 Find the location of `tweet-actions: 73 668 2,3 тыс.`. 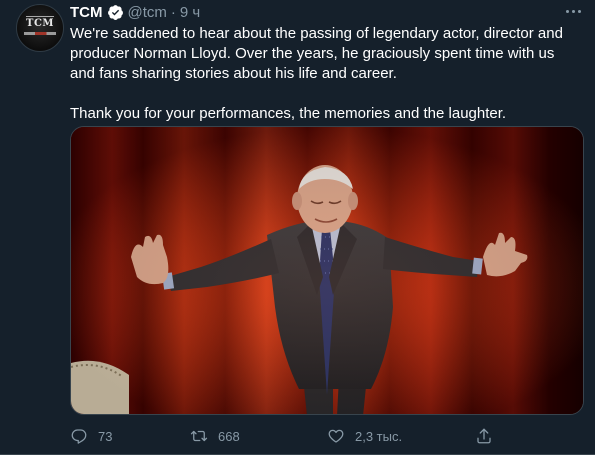

tweet-actions: 73 668 2,3 тыс. is located at coordinates (282, 436).